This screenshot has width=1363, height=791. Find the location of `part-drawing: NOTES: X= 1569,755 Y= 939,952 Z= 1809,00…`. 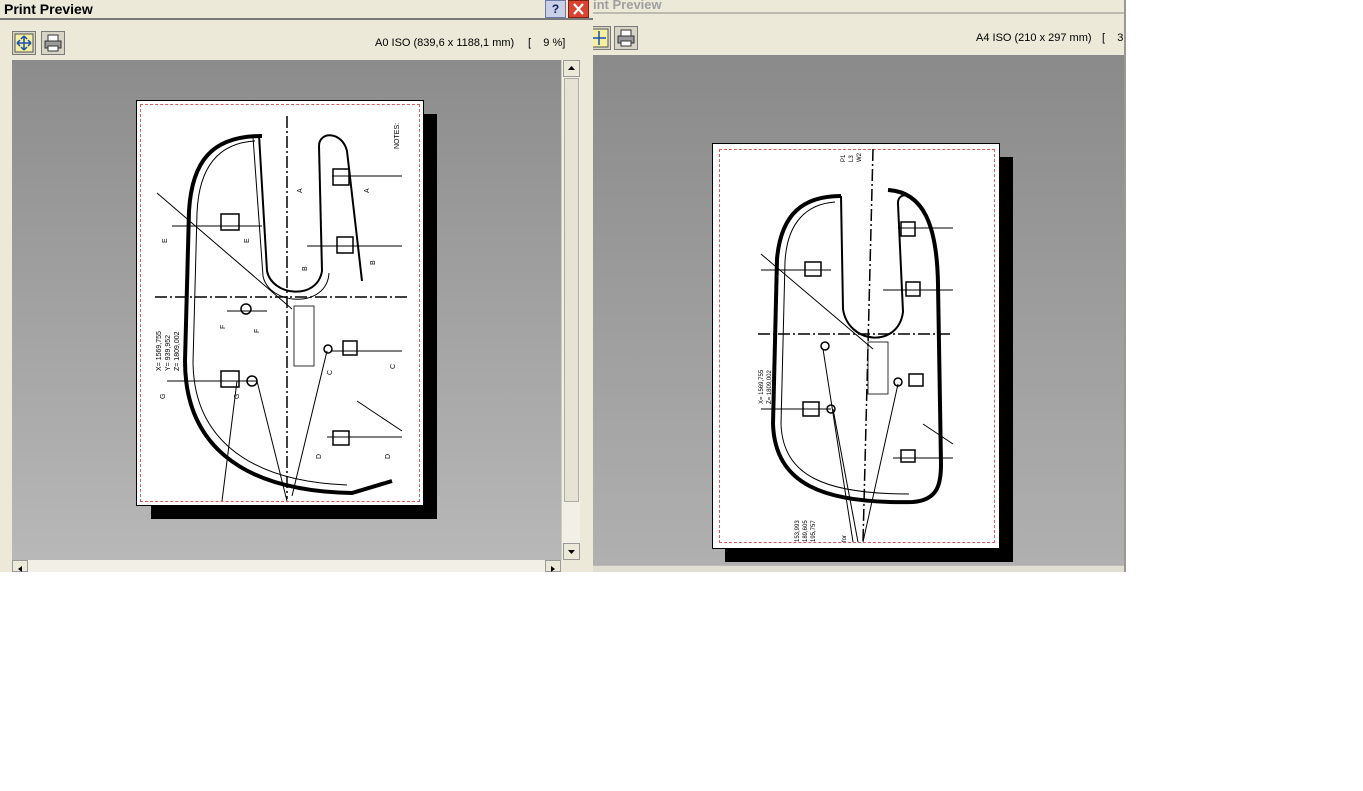

part-drawing: NOTES: X= 1569,755 Y= 939,952 Z= 1809,00… is located at coordinates (281, 309).